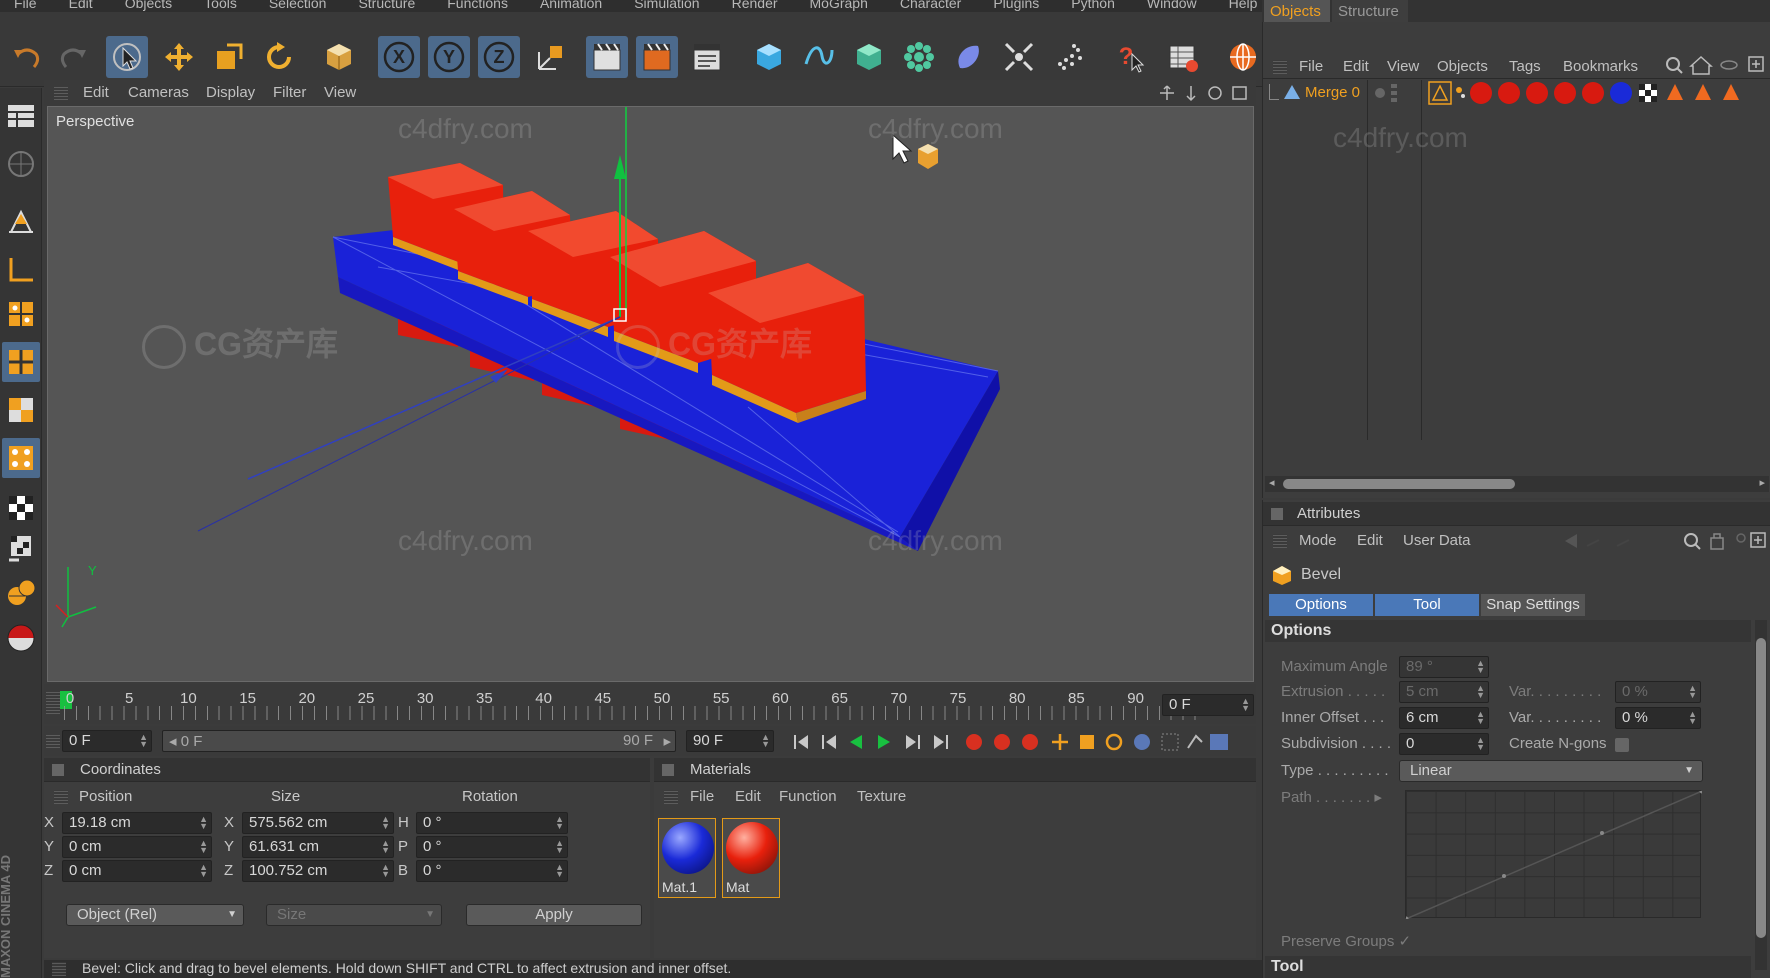  Describe the element at coordinates (1321, 605) in the screenshot. I see `tab-options: Options` at that location.